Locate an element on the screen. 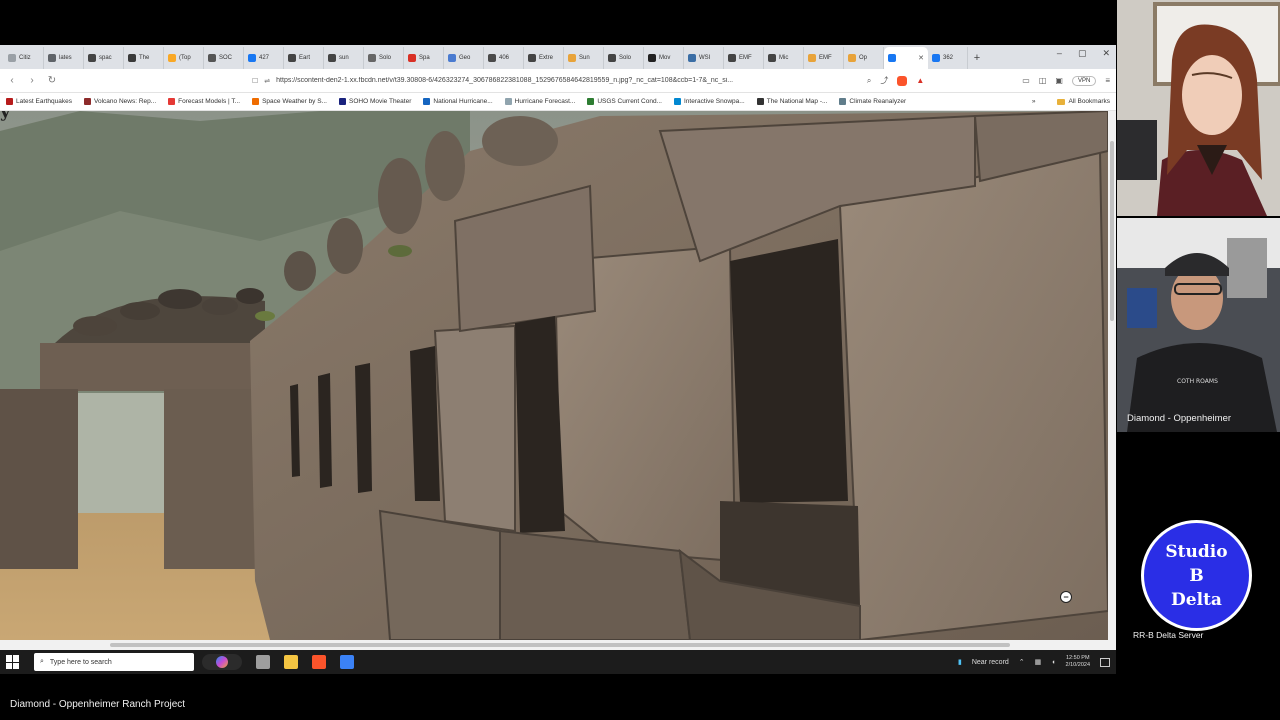 The width and height of the screenshot is (1280, 720). browser-tab: lates is located at coordinates (64, 58).